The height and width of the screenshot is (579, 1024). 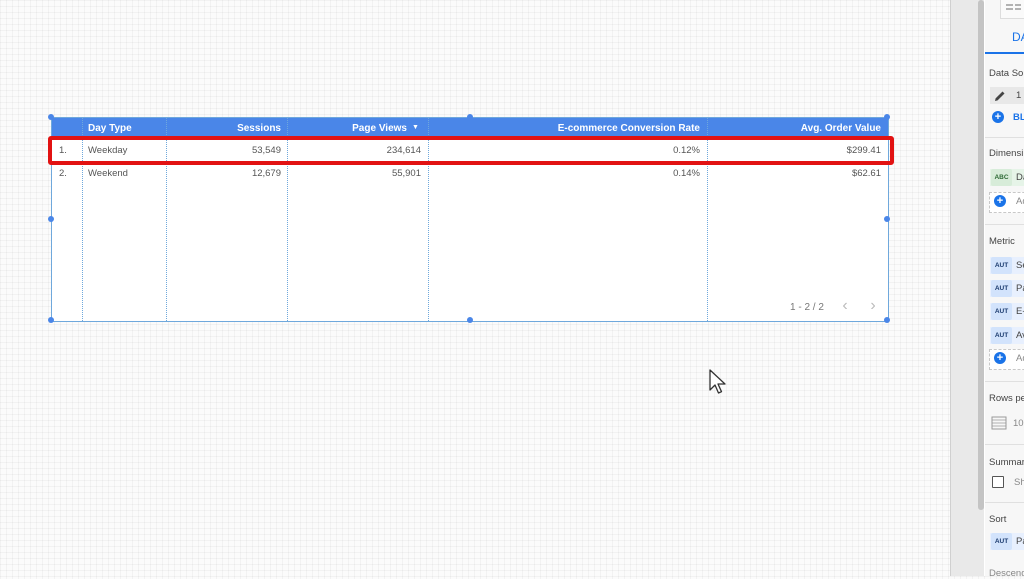 I want to click on show-summary-label: Sh, so click(x=1019, y=482).